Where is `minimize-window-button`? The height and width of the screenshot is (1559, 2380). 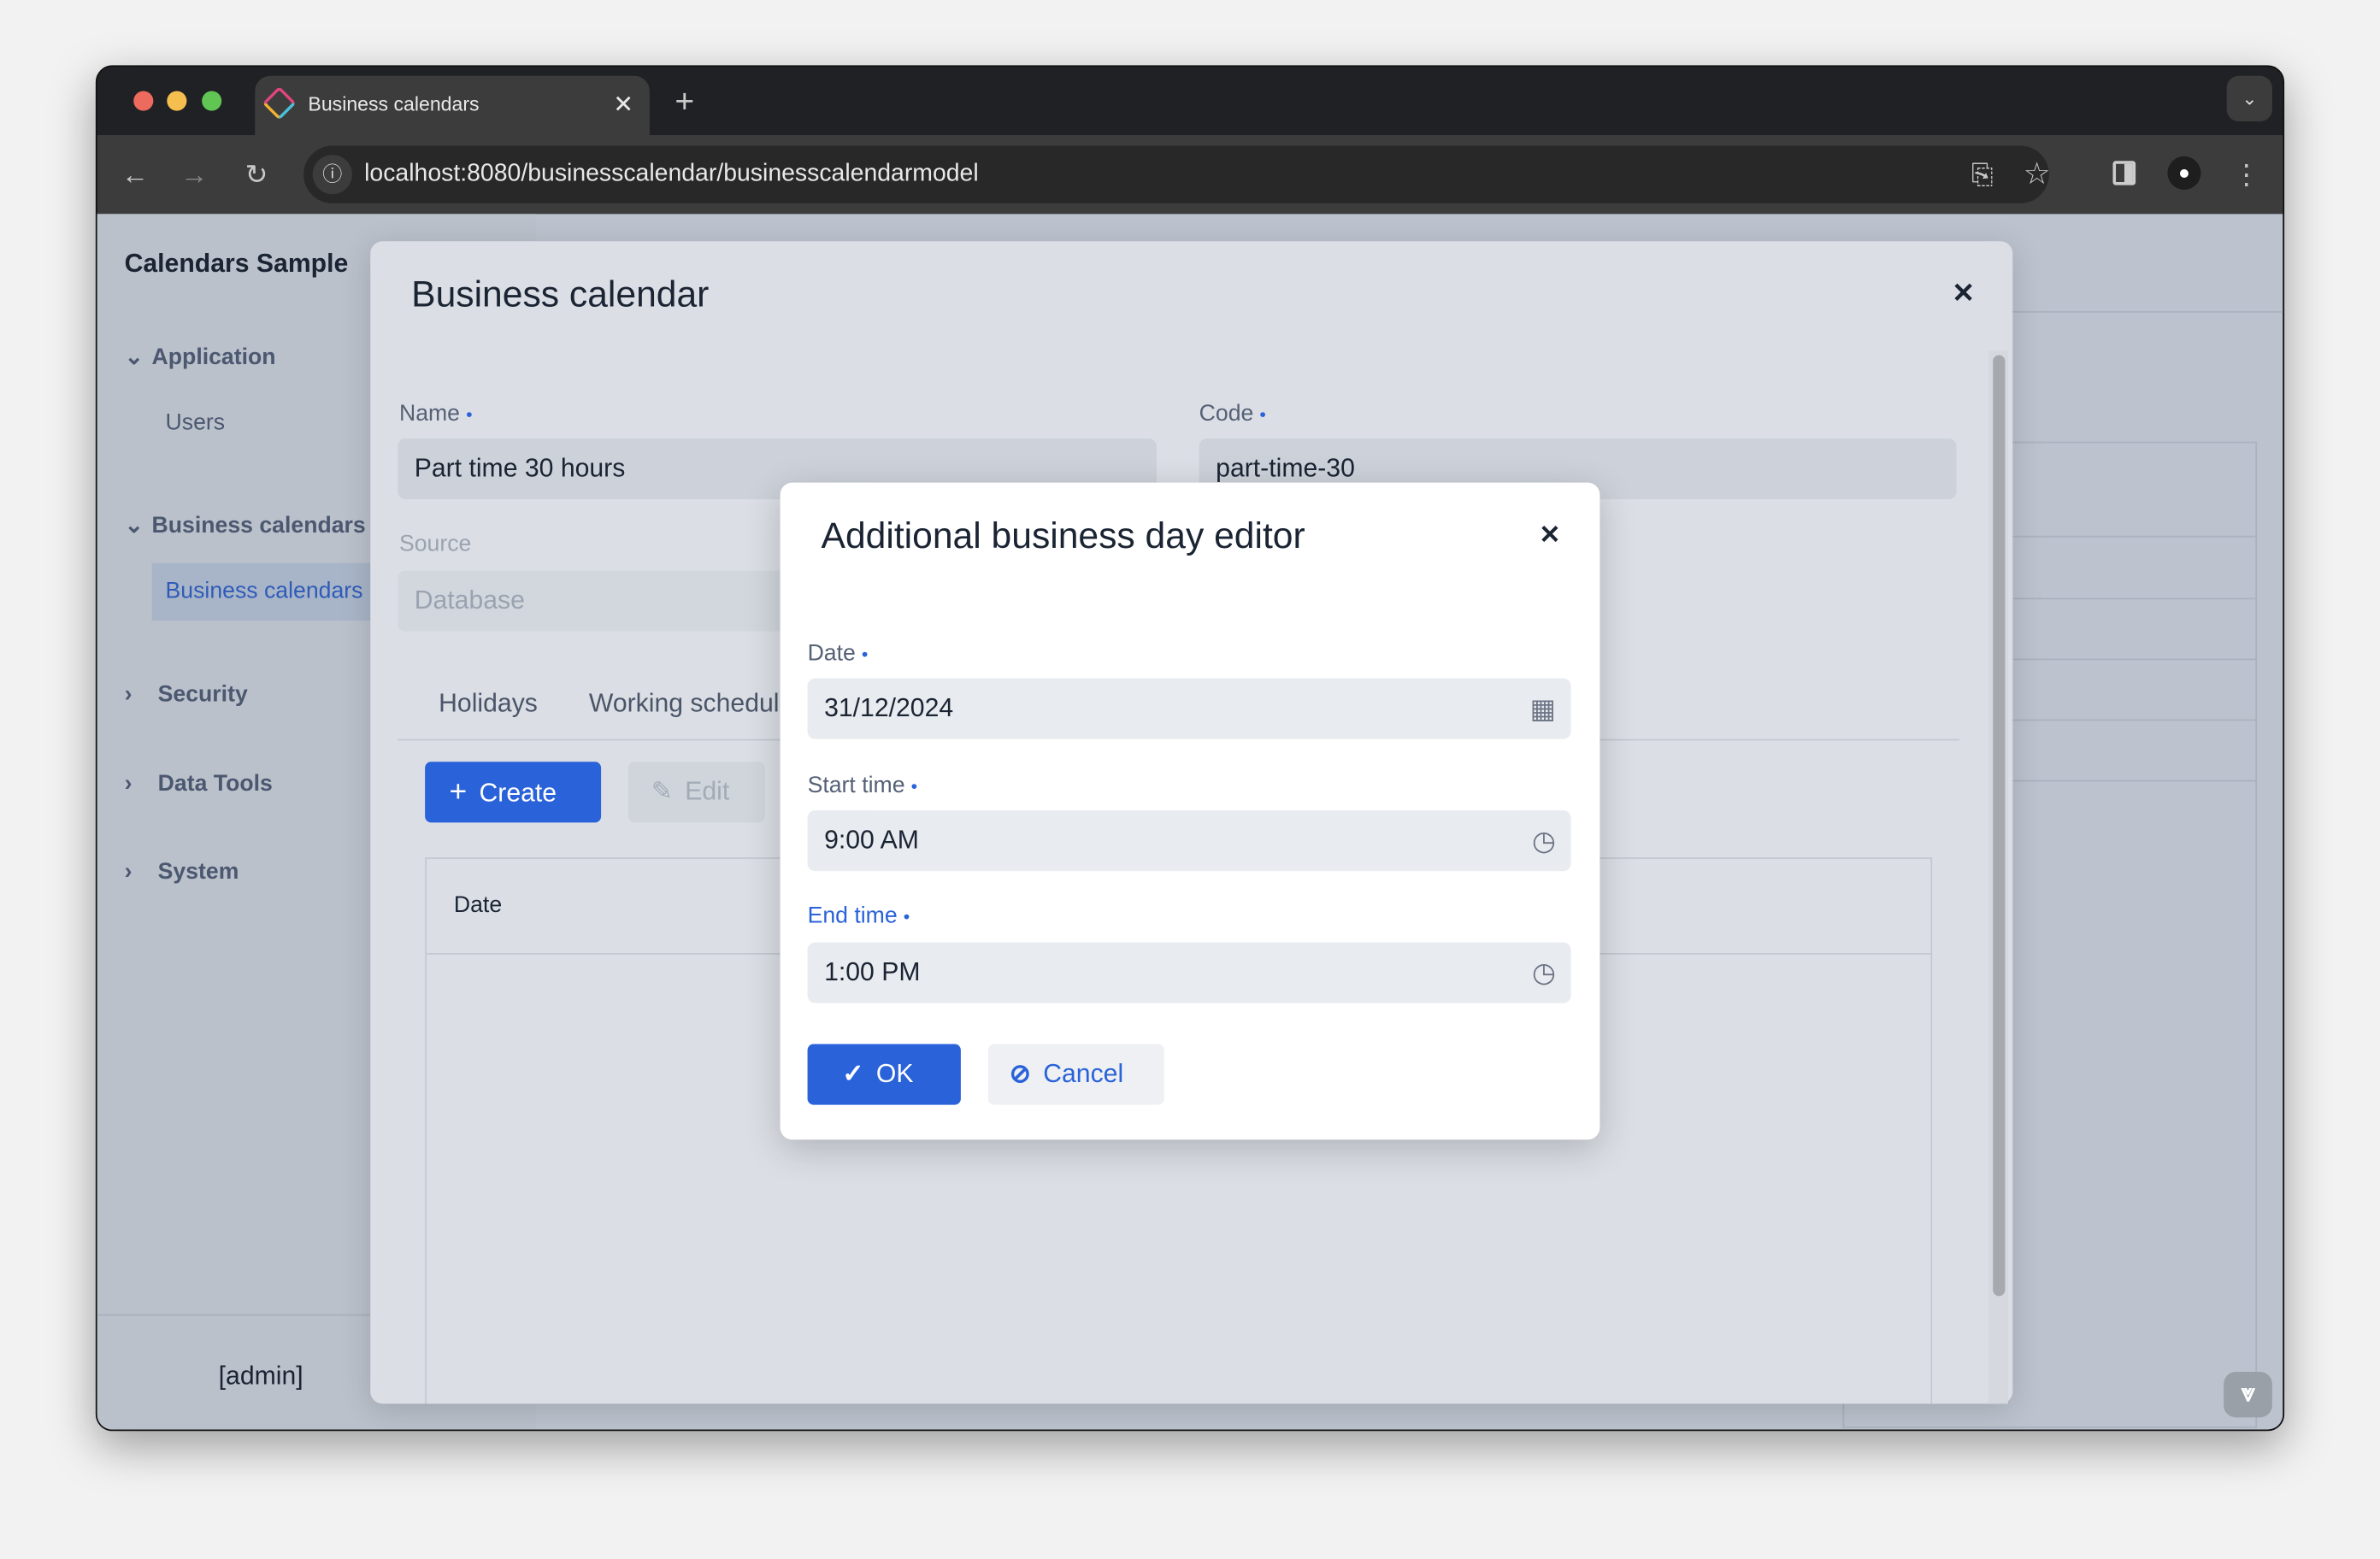 minimize-window-button is located at coordinates (177, 101).